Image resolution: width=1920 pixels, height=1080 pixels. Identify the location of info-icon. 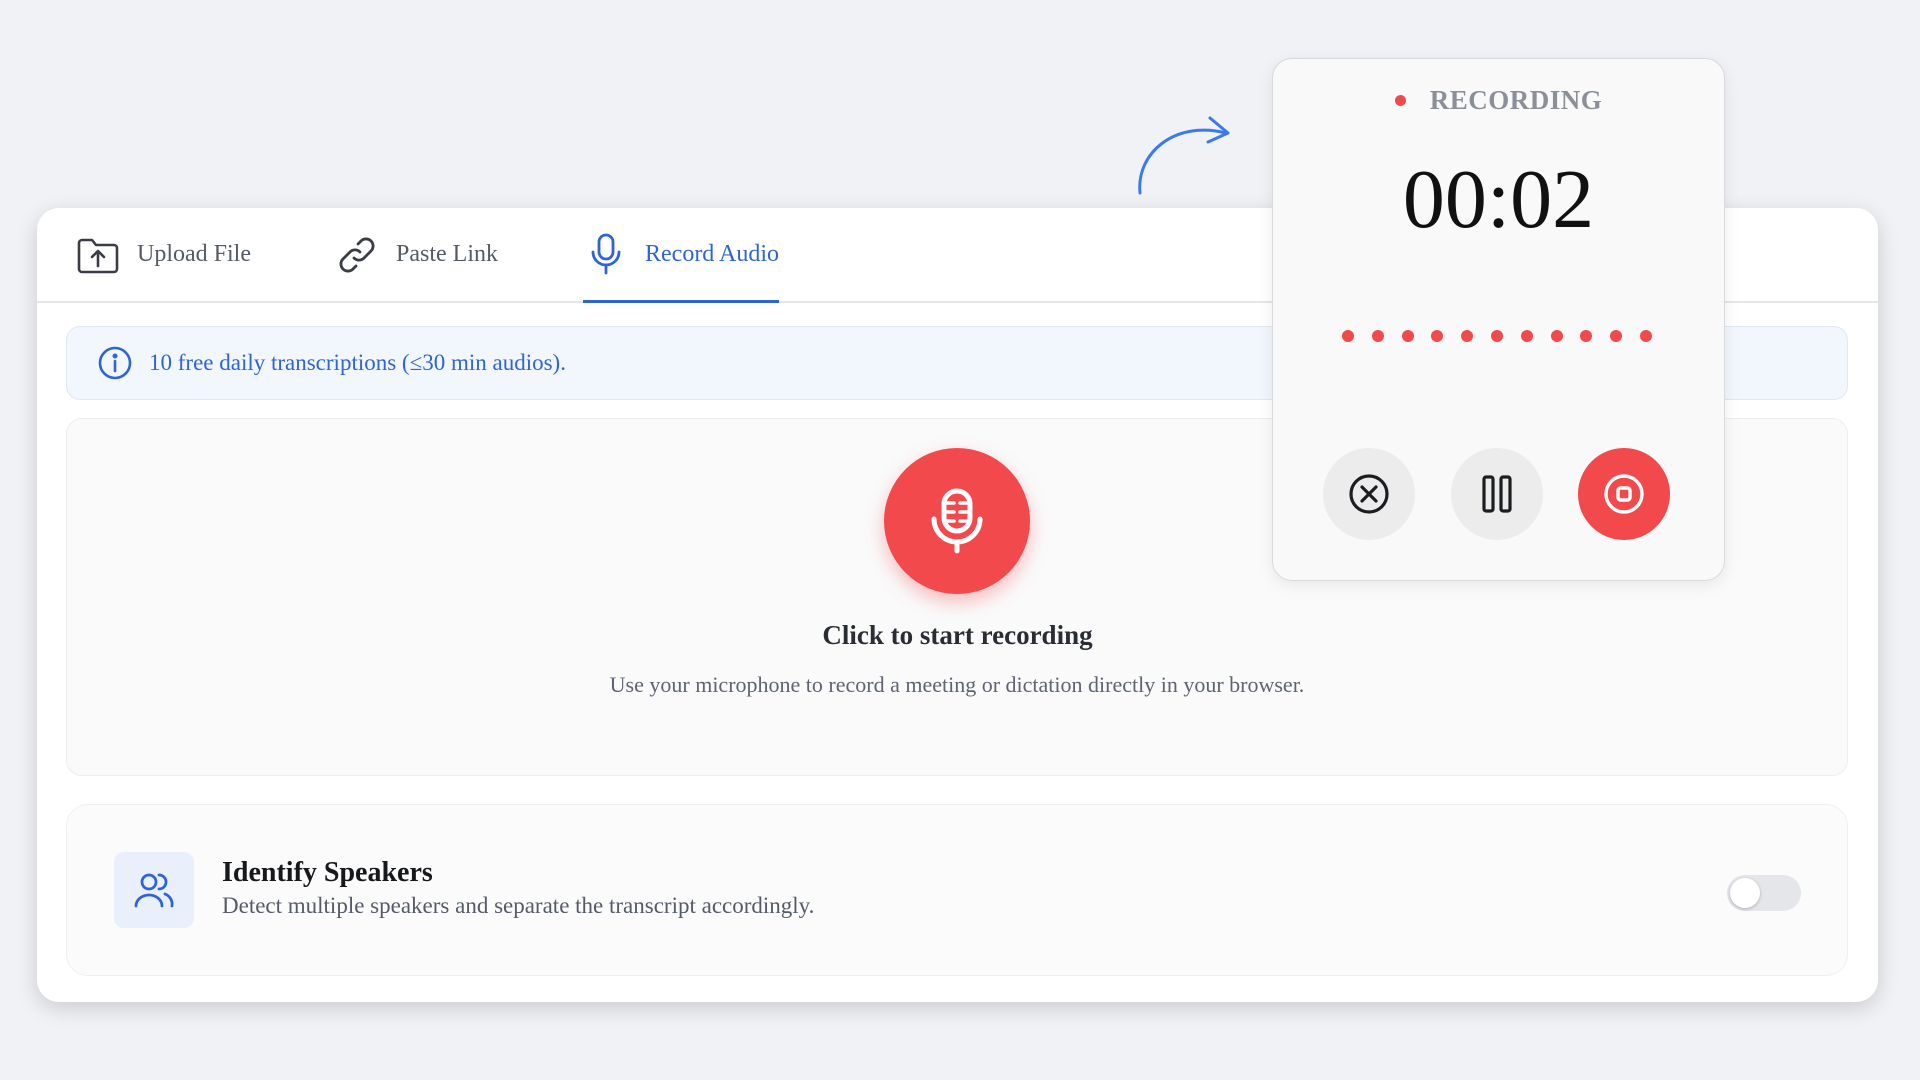
(115, 363).